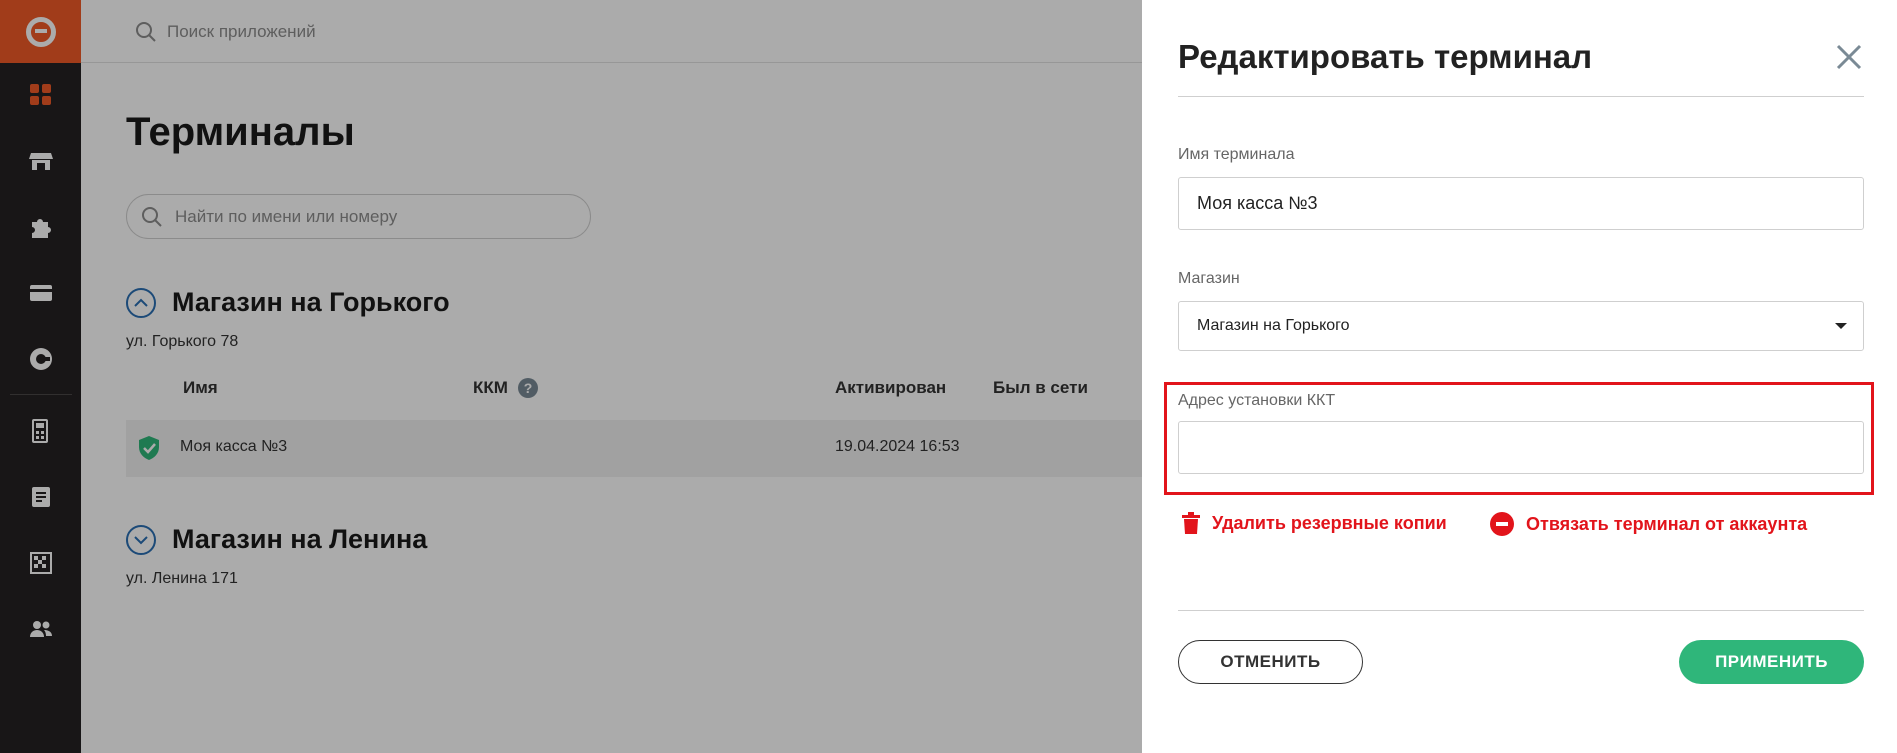 The image size is (1897, 753). What do you see at coordinates (1521, 203) in the screenshot?
I see `terminal-name-input: Моя касса №3` at bounding box center [1521, 203].